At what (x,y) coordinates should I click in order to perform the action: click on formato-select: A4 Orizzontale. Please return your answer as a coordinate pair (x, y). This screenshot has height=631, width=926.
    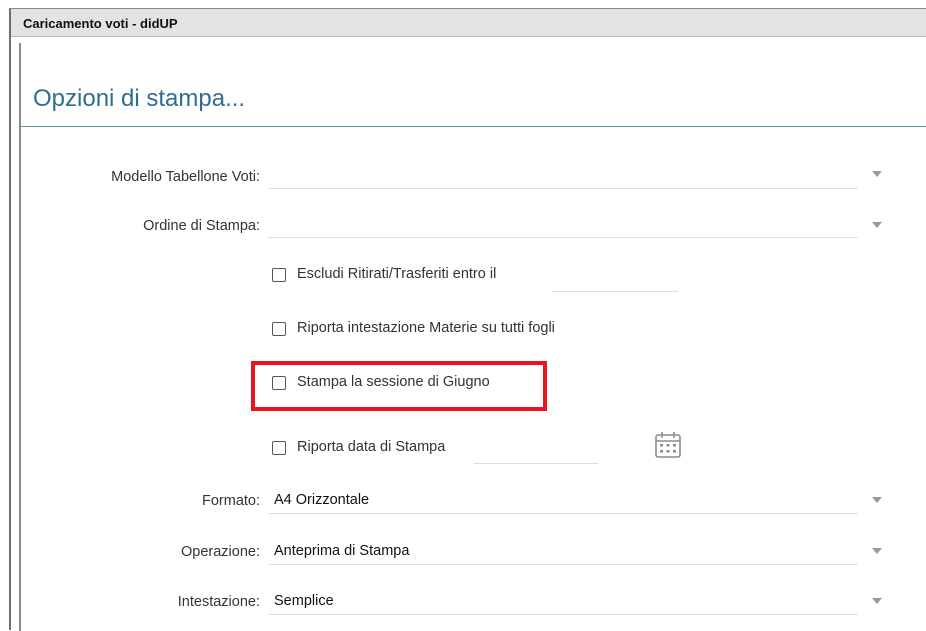
    Looking at the image, I should click on (563, 501).